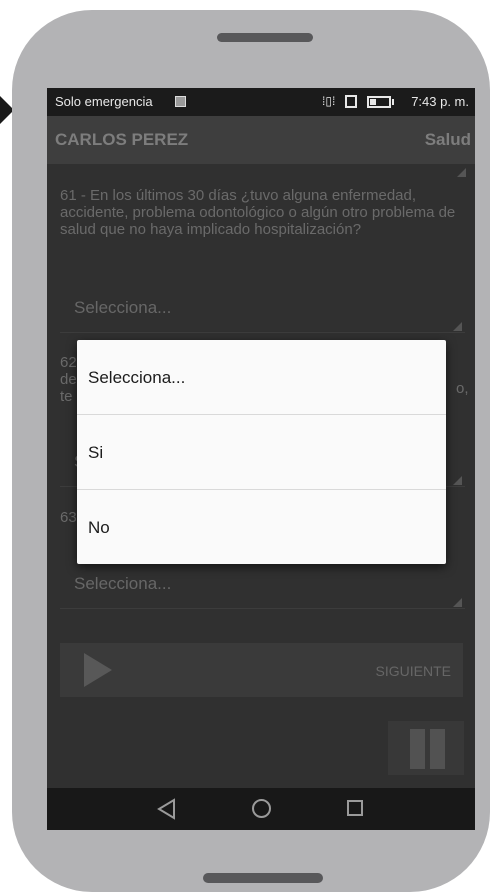 This screenshot has width=500, height=896. What do you see at coordinates (104, 101) in the screenshot?
I see `status-carrier-text: Solo emergencia` at bounding box center [104, 101].